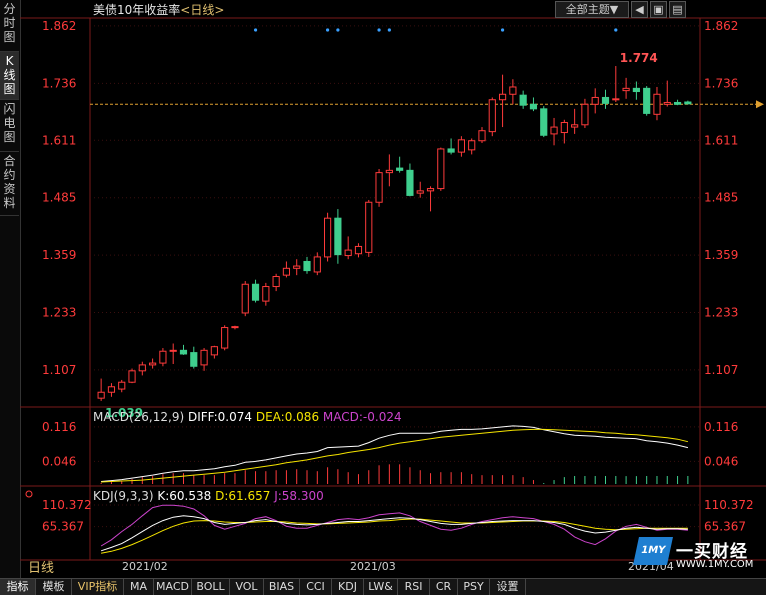 The image size is (766, 595). Describe the element at coordinates (721, 26) in the screenshot. I see `price-axis-tick-right: 1.862` at that location.